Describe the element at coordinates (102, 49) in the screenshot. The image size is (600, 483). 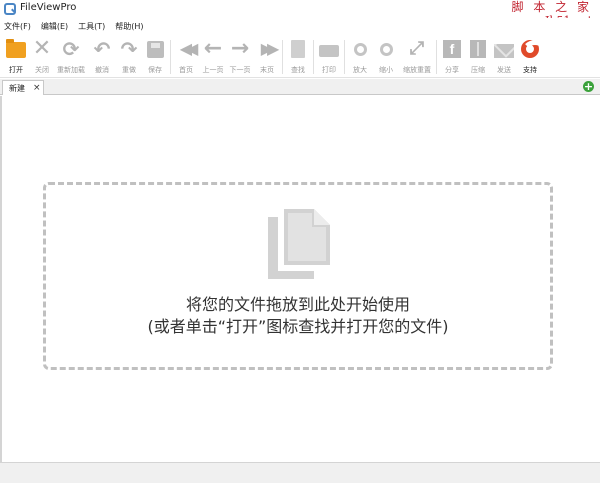
I see `undo-icon: ↶` at that location.